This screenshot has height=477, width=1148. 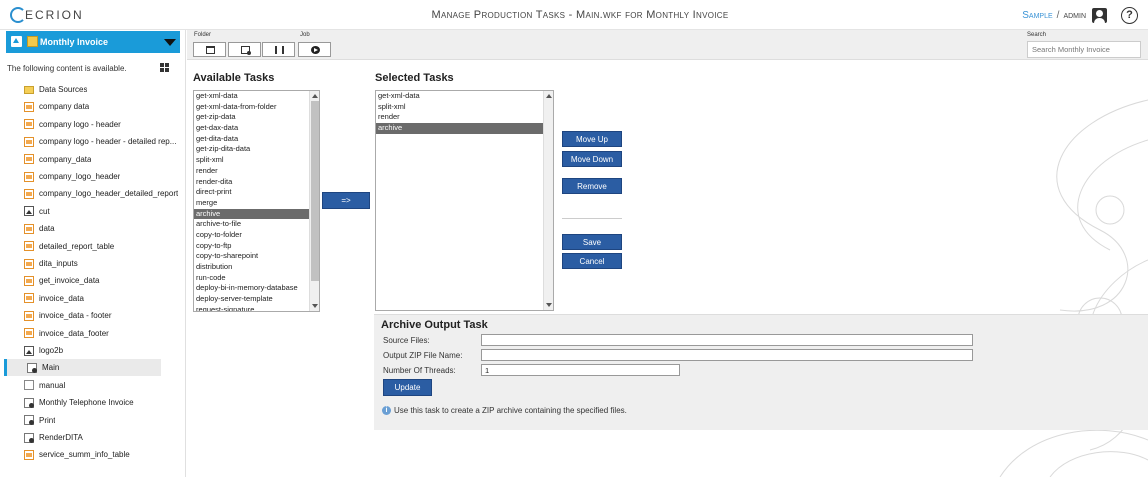 I want to click on tree-item: logo2b, so click(x=102, y=350).